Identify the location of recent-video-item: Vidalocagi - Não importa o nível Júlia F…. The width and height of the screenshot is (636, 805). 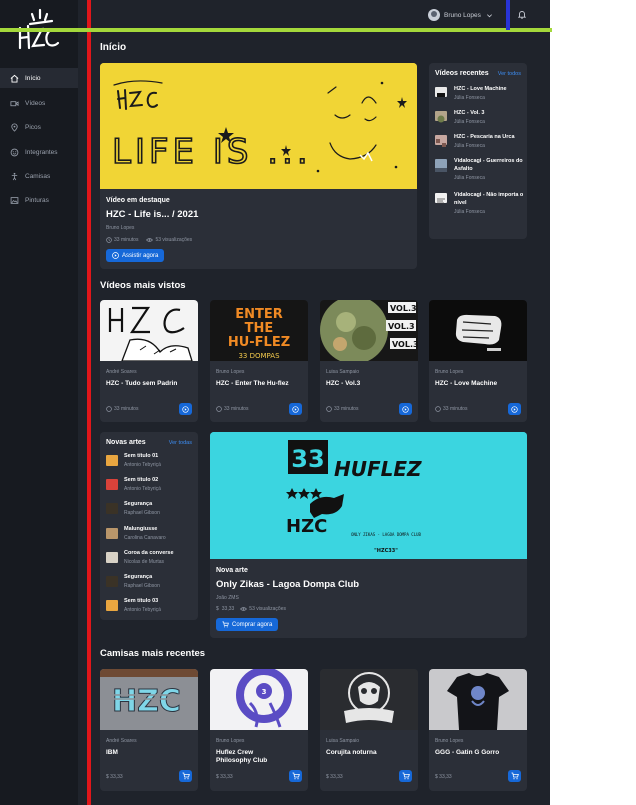
(480, 203).